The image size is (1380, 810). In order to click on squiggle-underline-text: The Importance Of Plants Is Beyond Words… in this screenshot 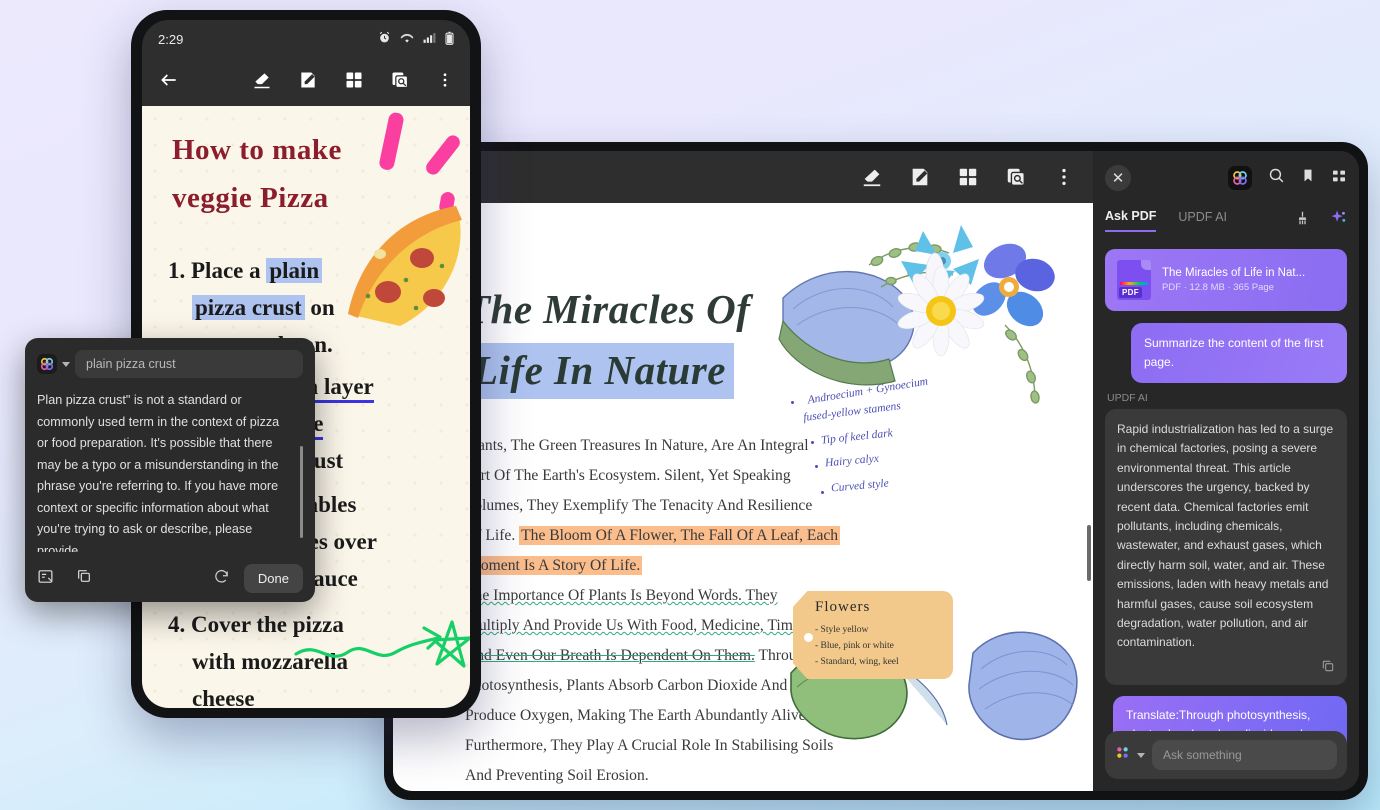, I will do `click(621, 595)`.